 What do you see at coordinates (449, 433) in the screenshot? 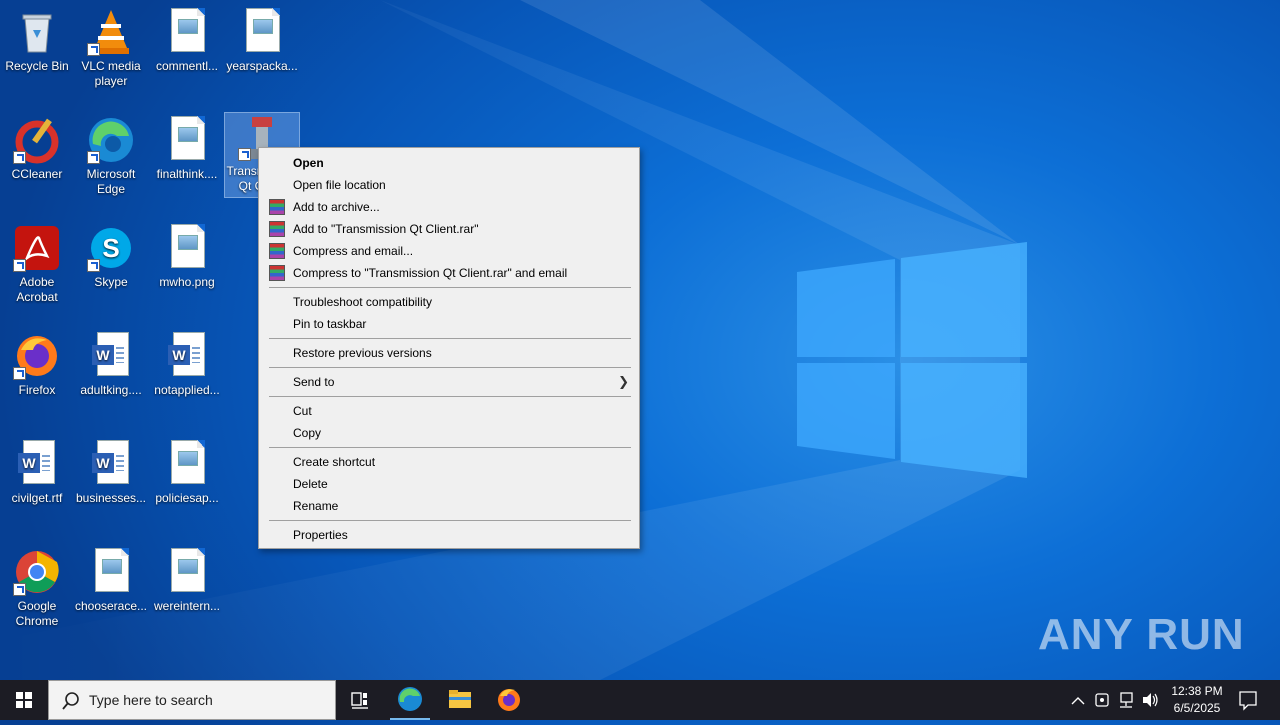
I see `menu-item-copy: Copy` at bounding box center [449, 433].